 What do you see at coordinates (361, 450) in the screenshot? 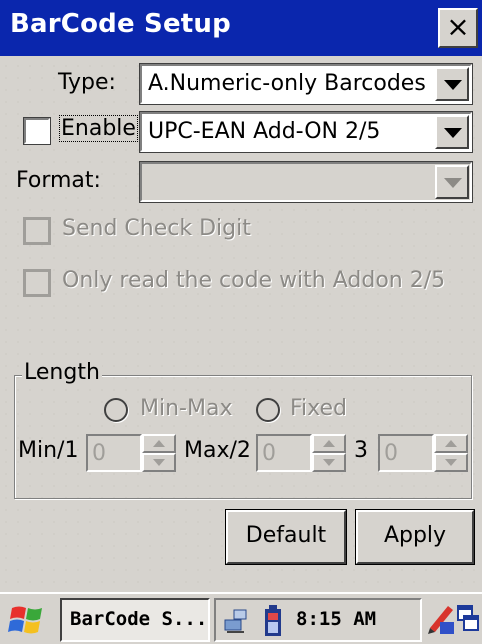
I see `third-length-label: 3` at bounding box center [361, 450].